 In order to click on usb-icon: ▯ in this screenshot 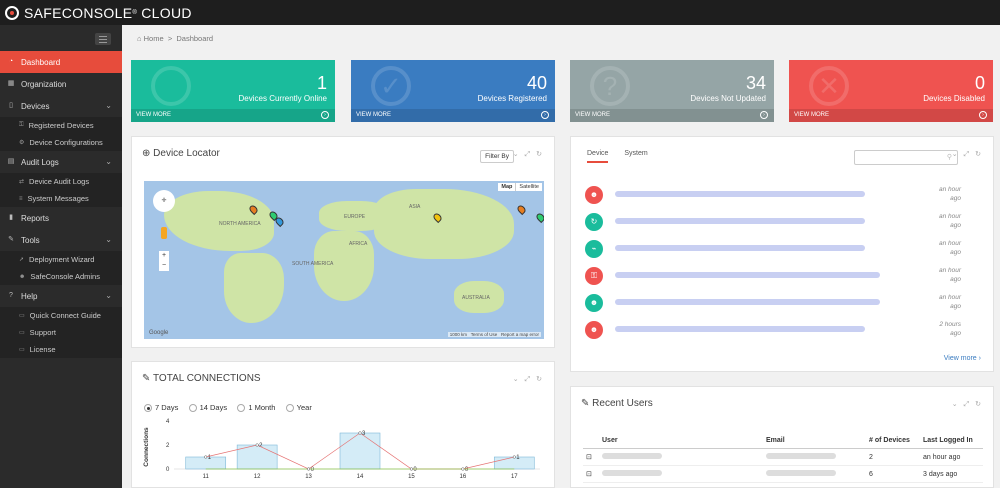, I will do `click(11, 105)`.